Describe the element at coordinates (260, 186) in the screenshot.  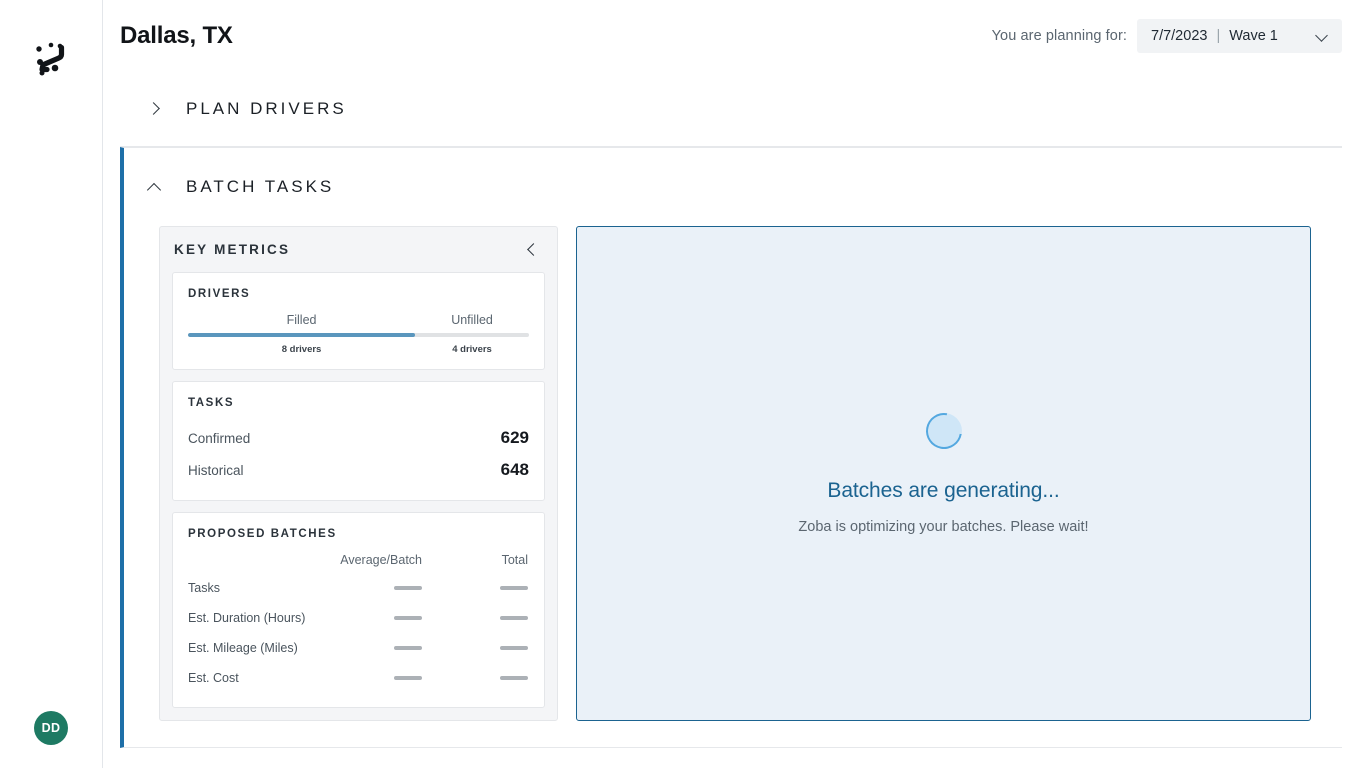
I see `section-title-batch-tasks: BATCH TASKS` at that location.